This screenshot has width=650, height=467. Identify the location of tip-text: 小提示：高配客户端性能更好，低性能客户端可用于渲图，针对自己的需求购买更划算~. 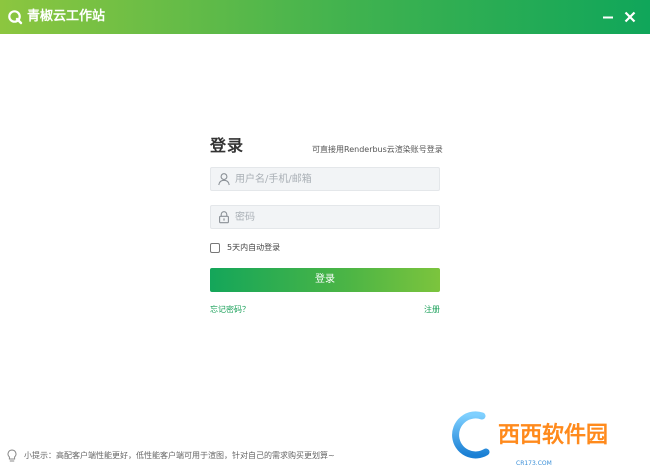
(179, 455).